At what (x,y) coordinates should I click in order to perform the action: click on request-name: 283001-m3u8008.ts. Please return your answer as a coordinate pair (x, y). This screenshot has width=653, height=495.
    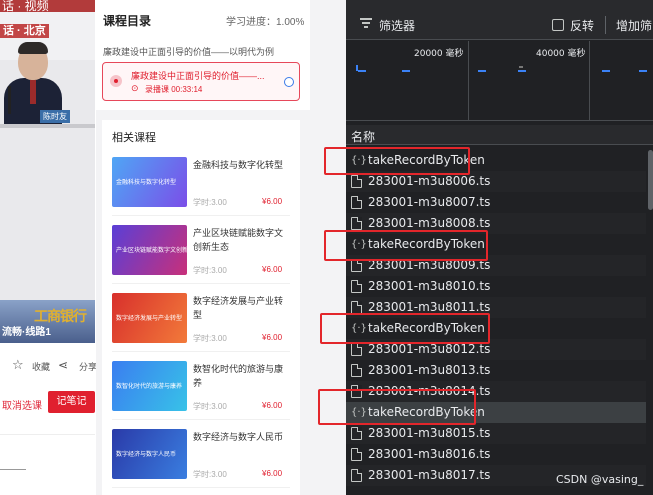
    Looking at the image, I should click on (429, 223).